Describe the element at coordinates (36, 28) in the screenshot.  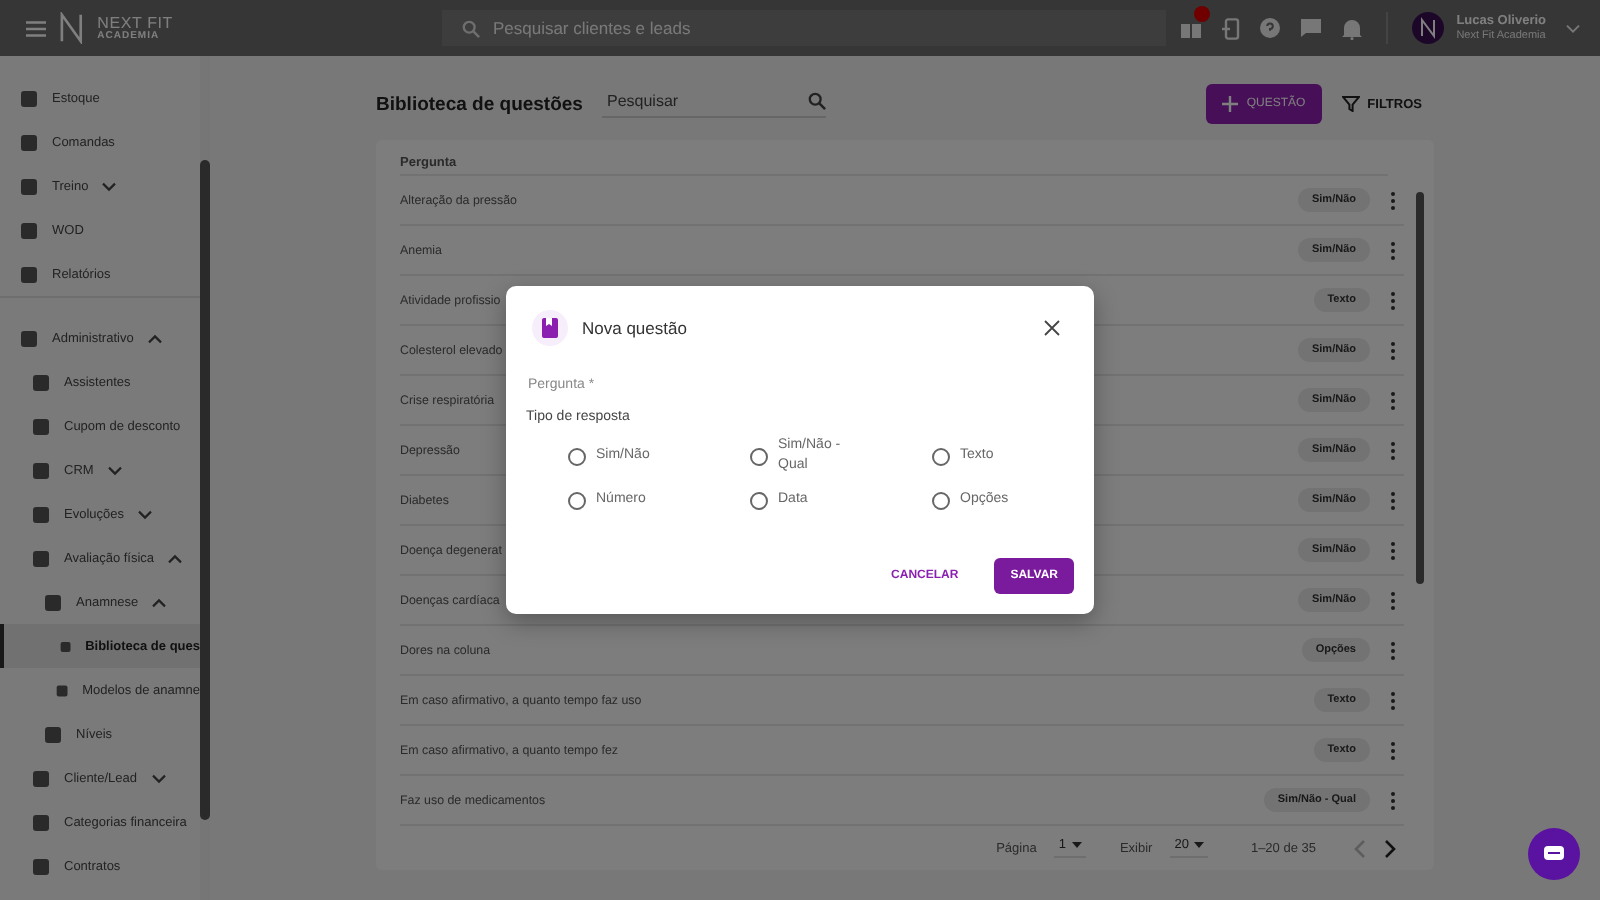
I see `menu-icon` at that location.